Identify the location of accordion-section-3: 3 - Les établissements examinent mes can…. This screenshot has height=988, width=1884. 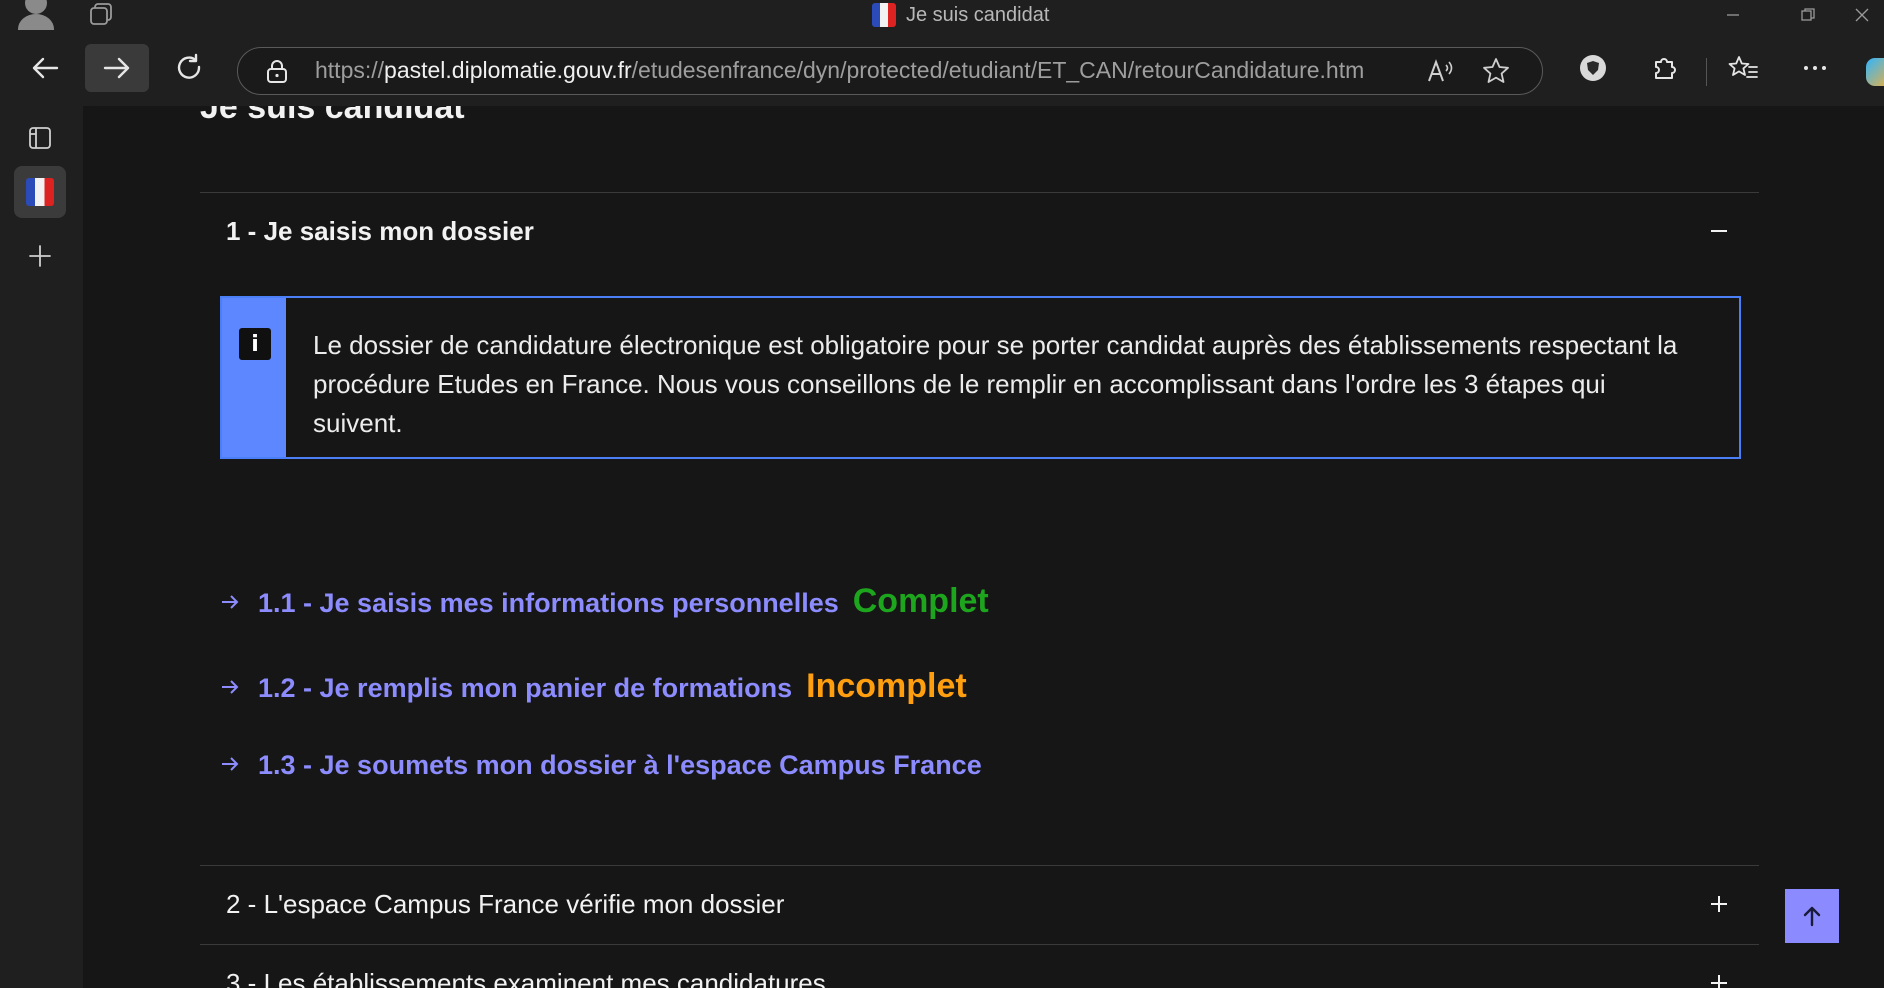
(979, 966).